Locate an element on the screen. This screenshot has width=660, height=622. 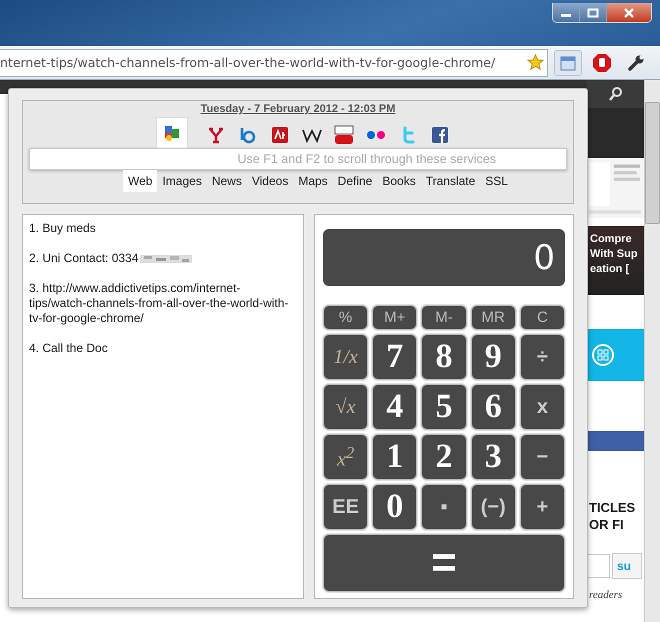
maximize-button is located at coordinates (593, 12).